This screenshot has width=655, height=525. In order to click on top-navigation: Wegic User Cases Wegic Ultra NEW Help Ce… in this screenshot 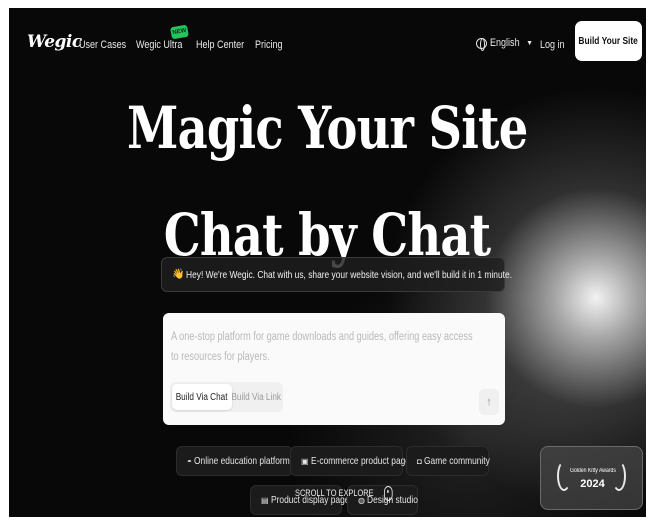, I will do `click(327, 38)`.